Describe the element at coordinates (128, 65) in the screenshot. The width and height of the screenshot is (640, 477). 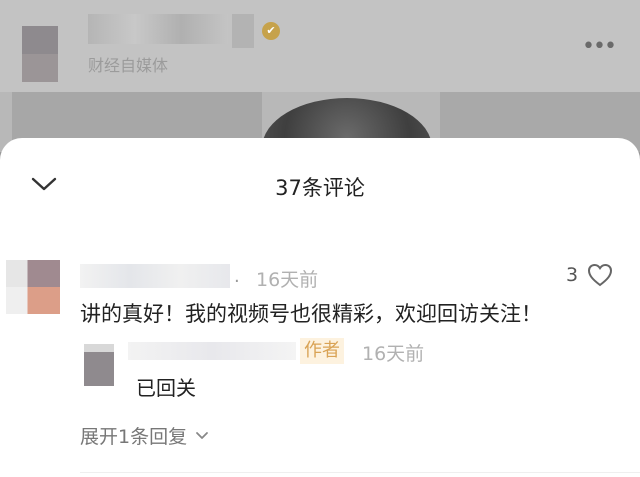
I see `account-subtitle: 财经自媒体` at that location.